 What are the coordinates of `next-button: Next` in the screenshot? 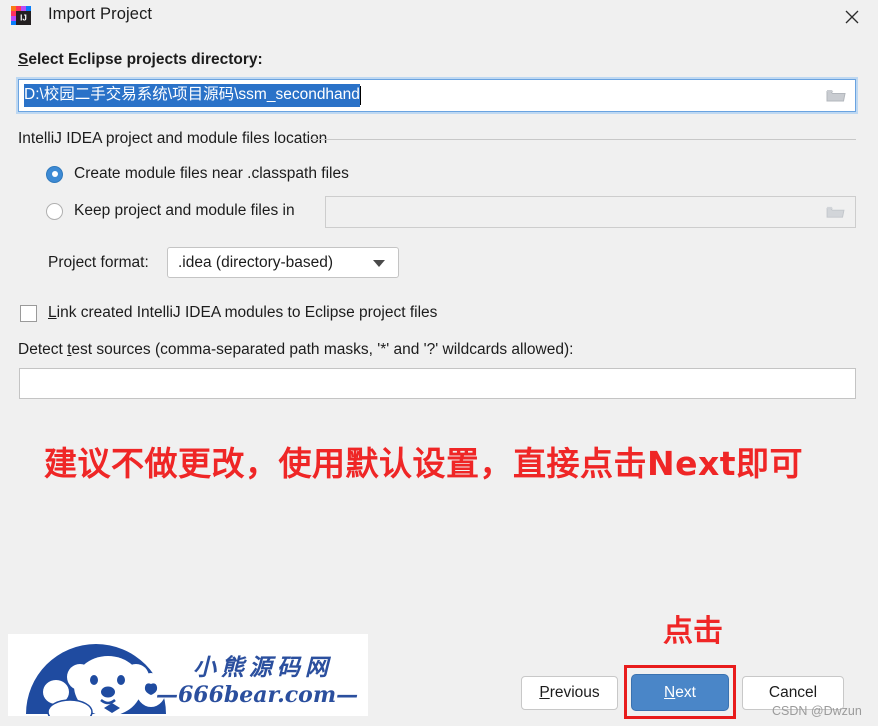 It's located at (680, 692).